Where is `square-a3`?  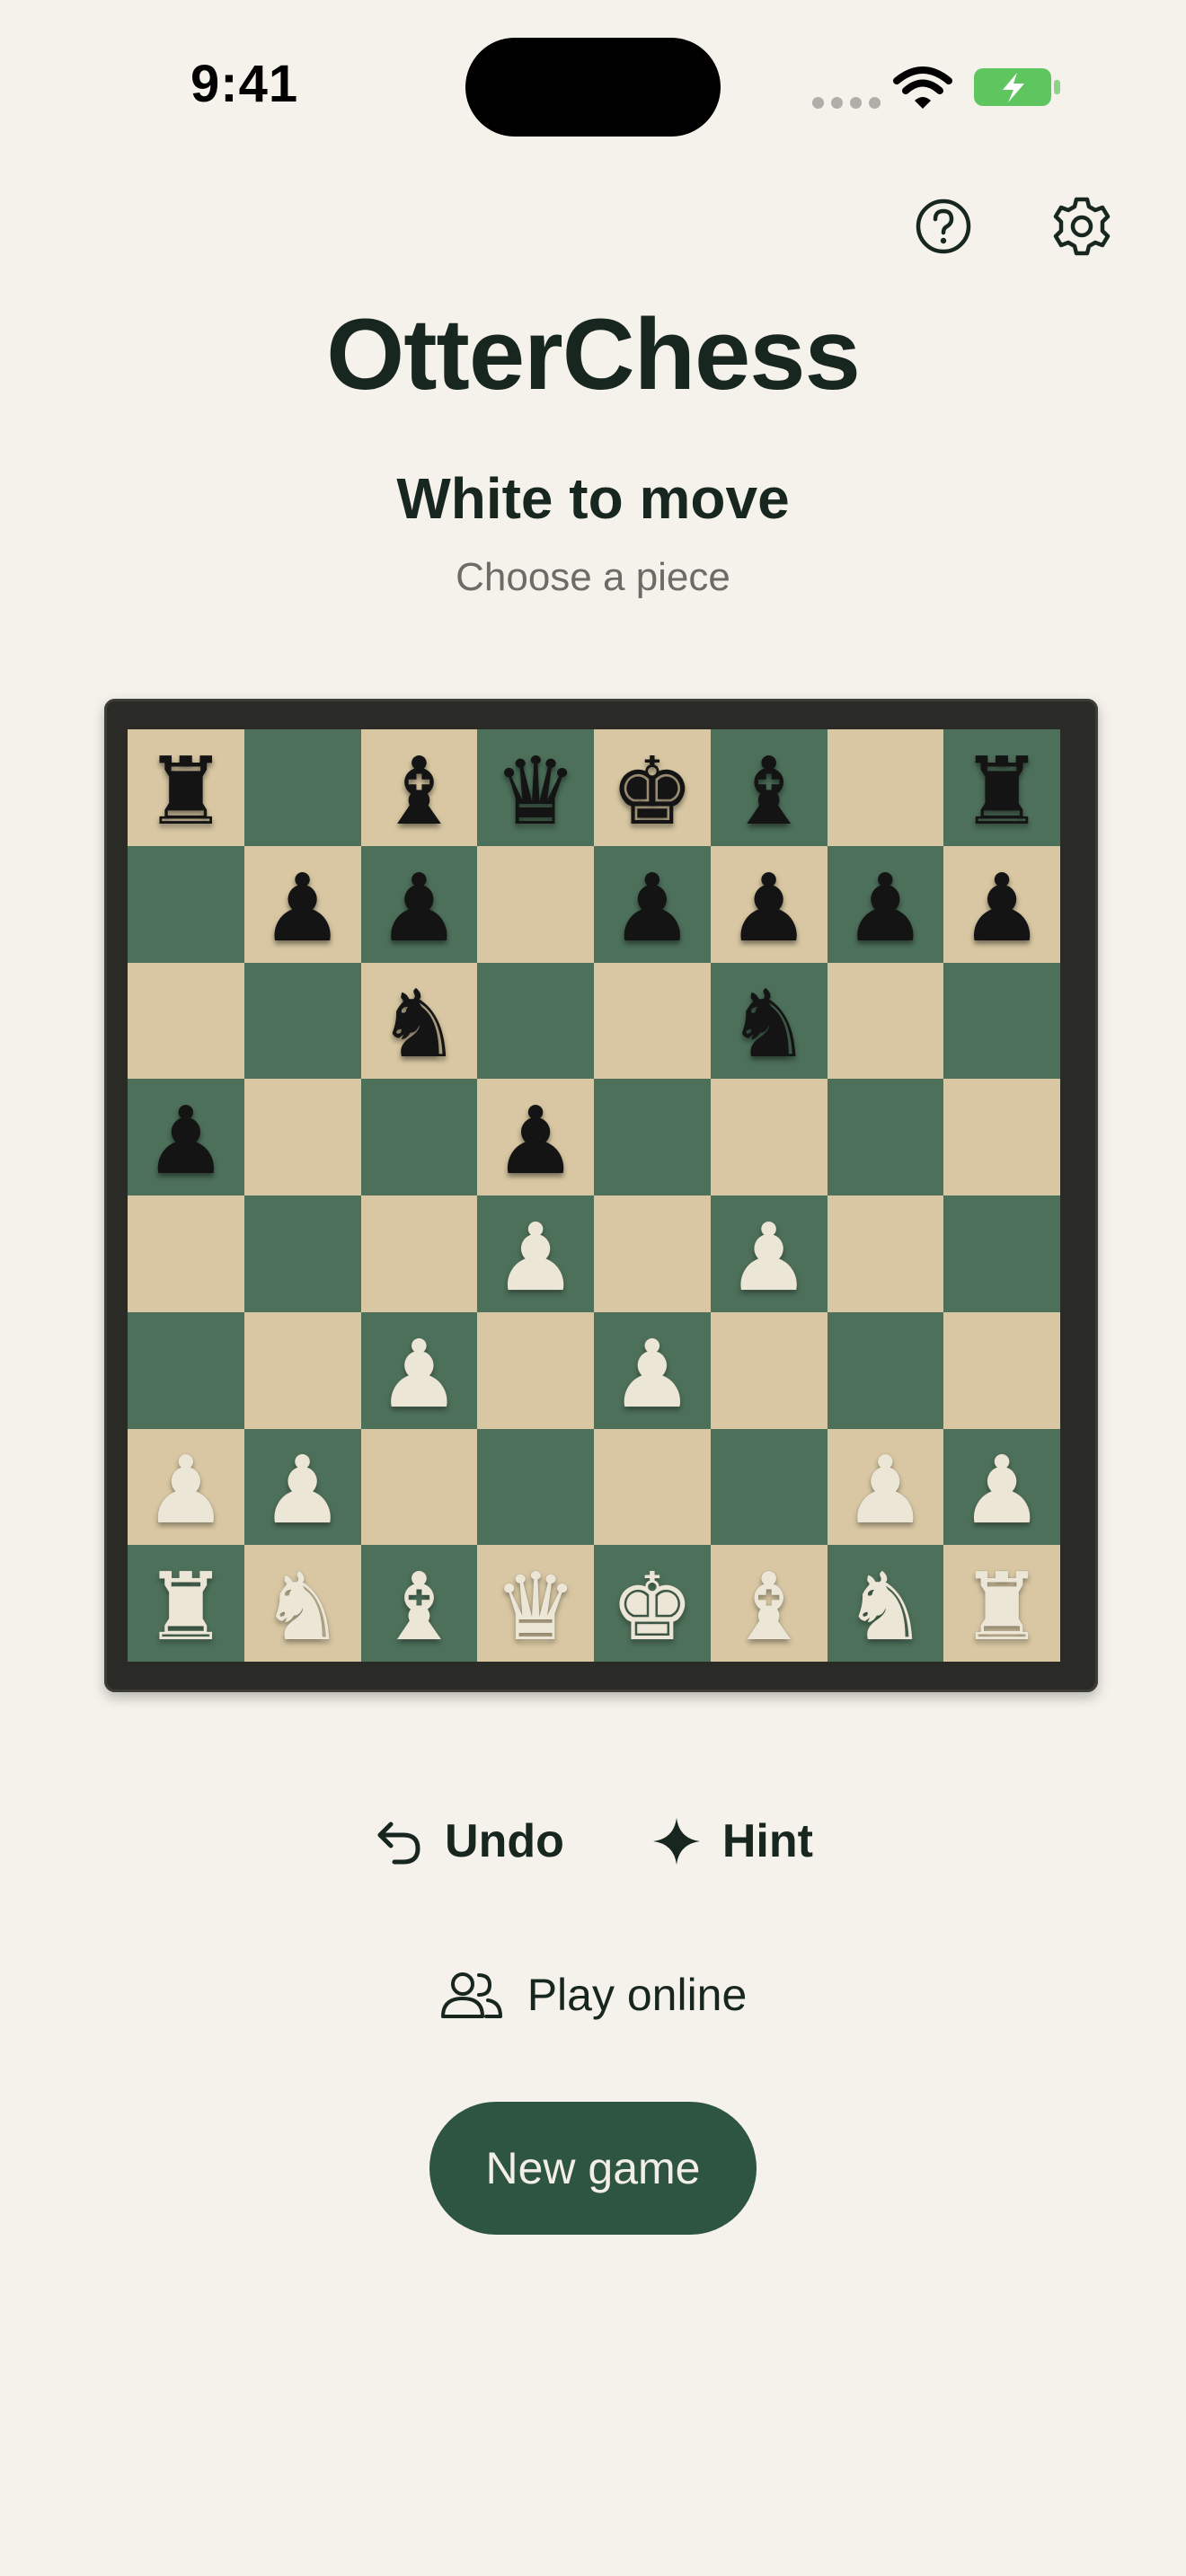
square-a3 is located at coordinates (186, 1370).